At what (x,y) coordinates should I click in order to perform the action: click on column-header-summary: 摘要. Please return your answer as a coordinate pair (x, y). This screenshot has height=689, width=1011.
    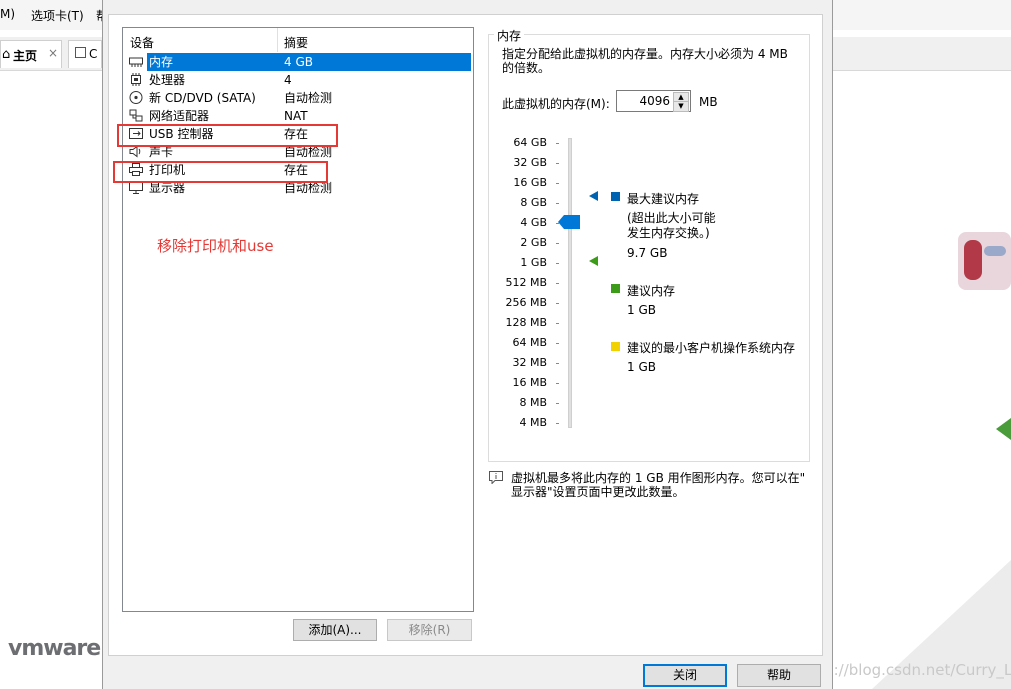
    Looking at the image, I should click on (296, 42).